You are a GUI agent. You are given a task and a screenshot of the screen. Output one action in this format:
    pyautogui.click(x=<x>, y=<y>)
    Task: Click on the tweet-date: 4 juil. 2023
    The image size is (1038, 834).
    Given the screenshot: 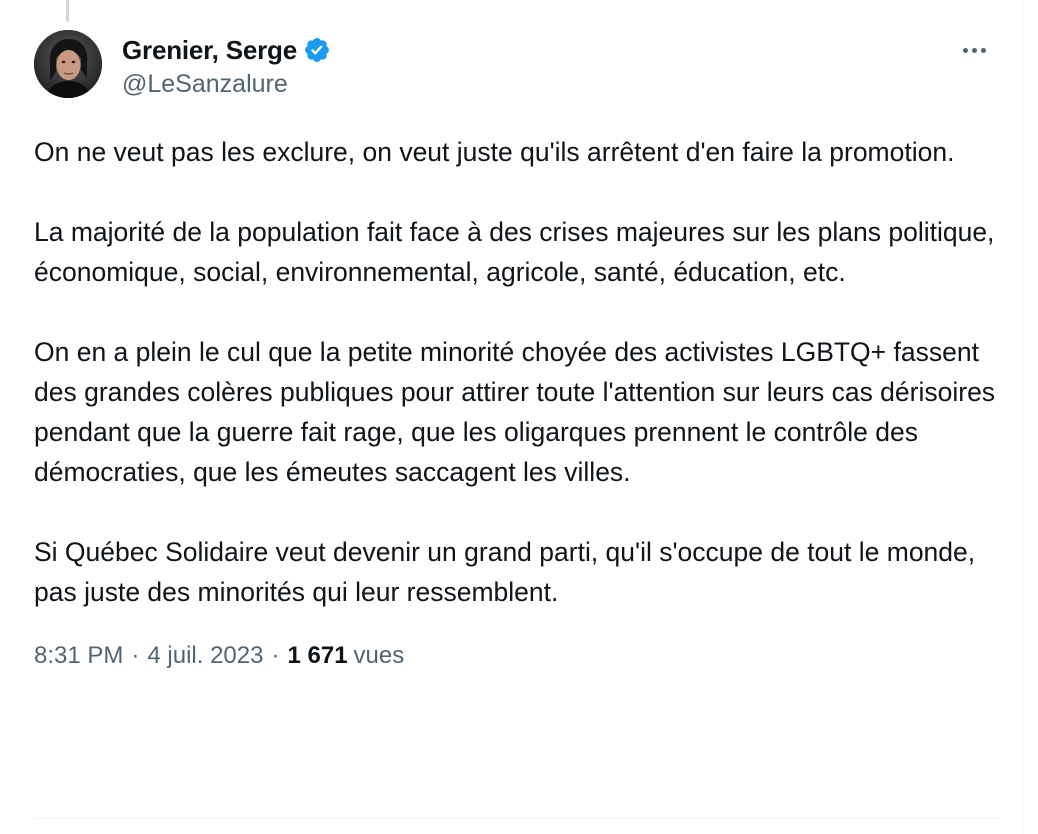 What is the action you would take?
    pyautogui.click(x=205, y=656)
    